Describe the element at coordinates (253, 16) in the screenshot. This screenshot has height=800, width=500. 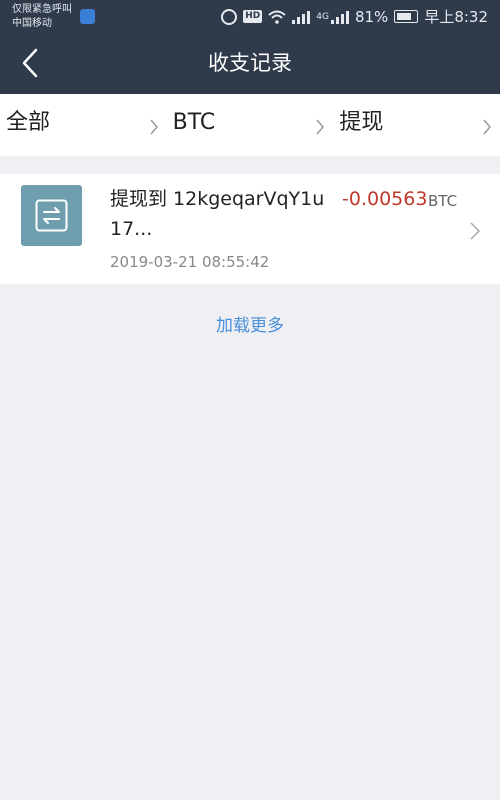
I see `hd-icon: HD` at that location.